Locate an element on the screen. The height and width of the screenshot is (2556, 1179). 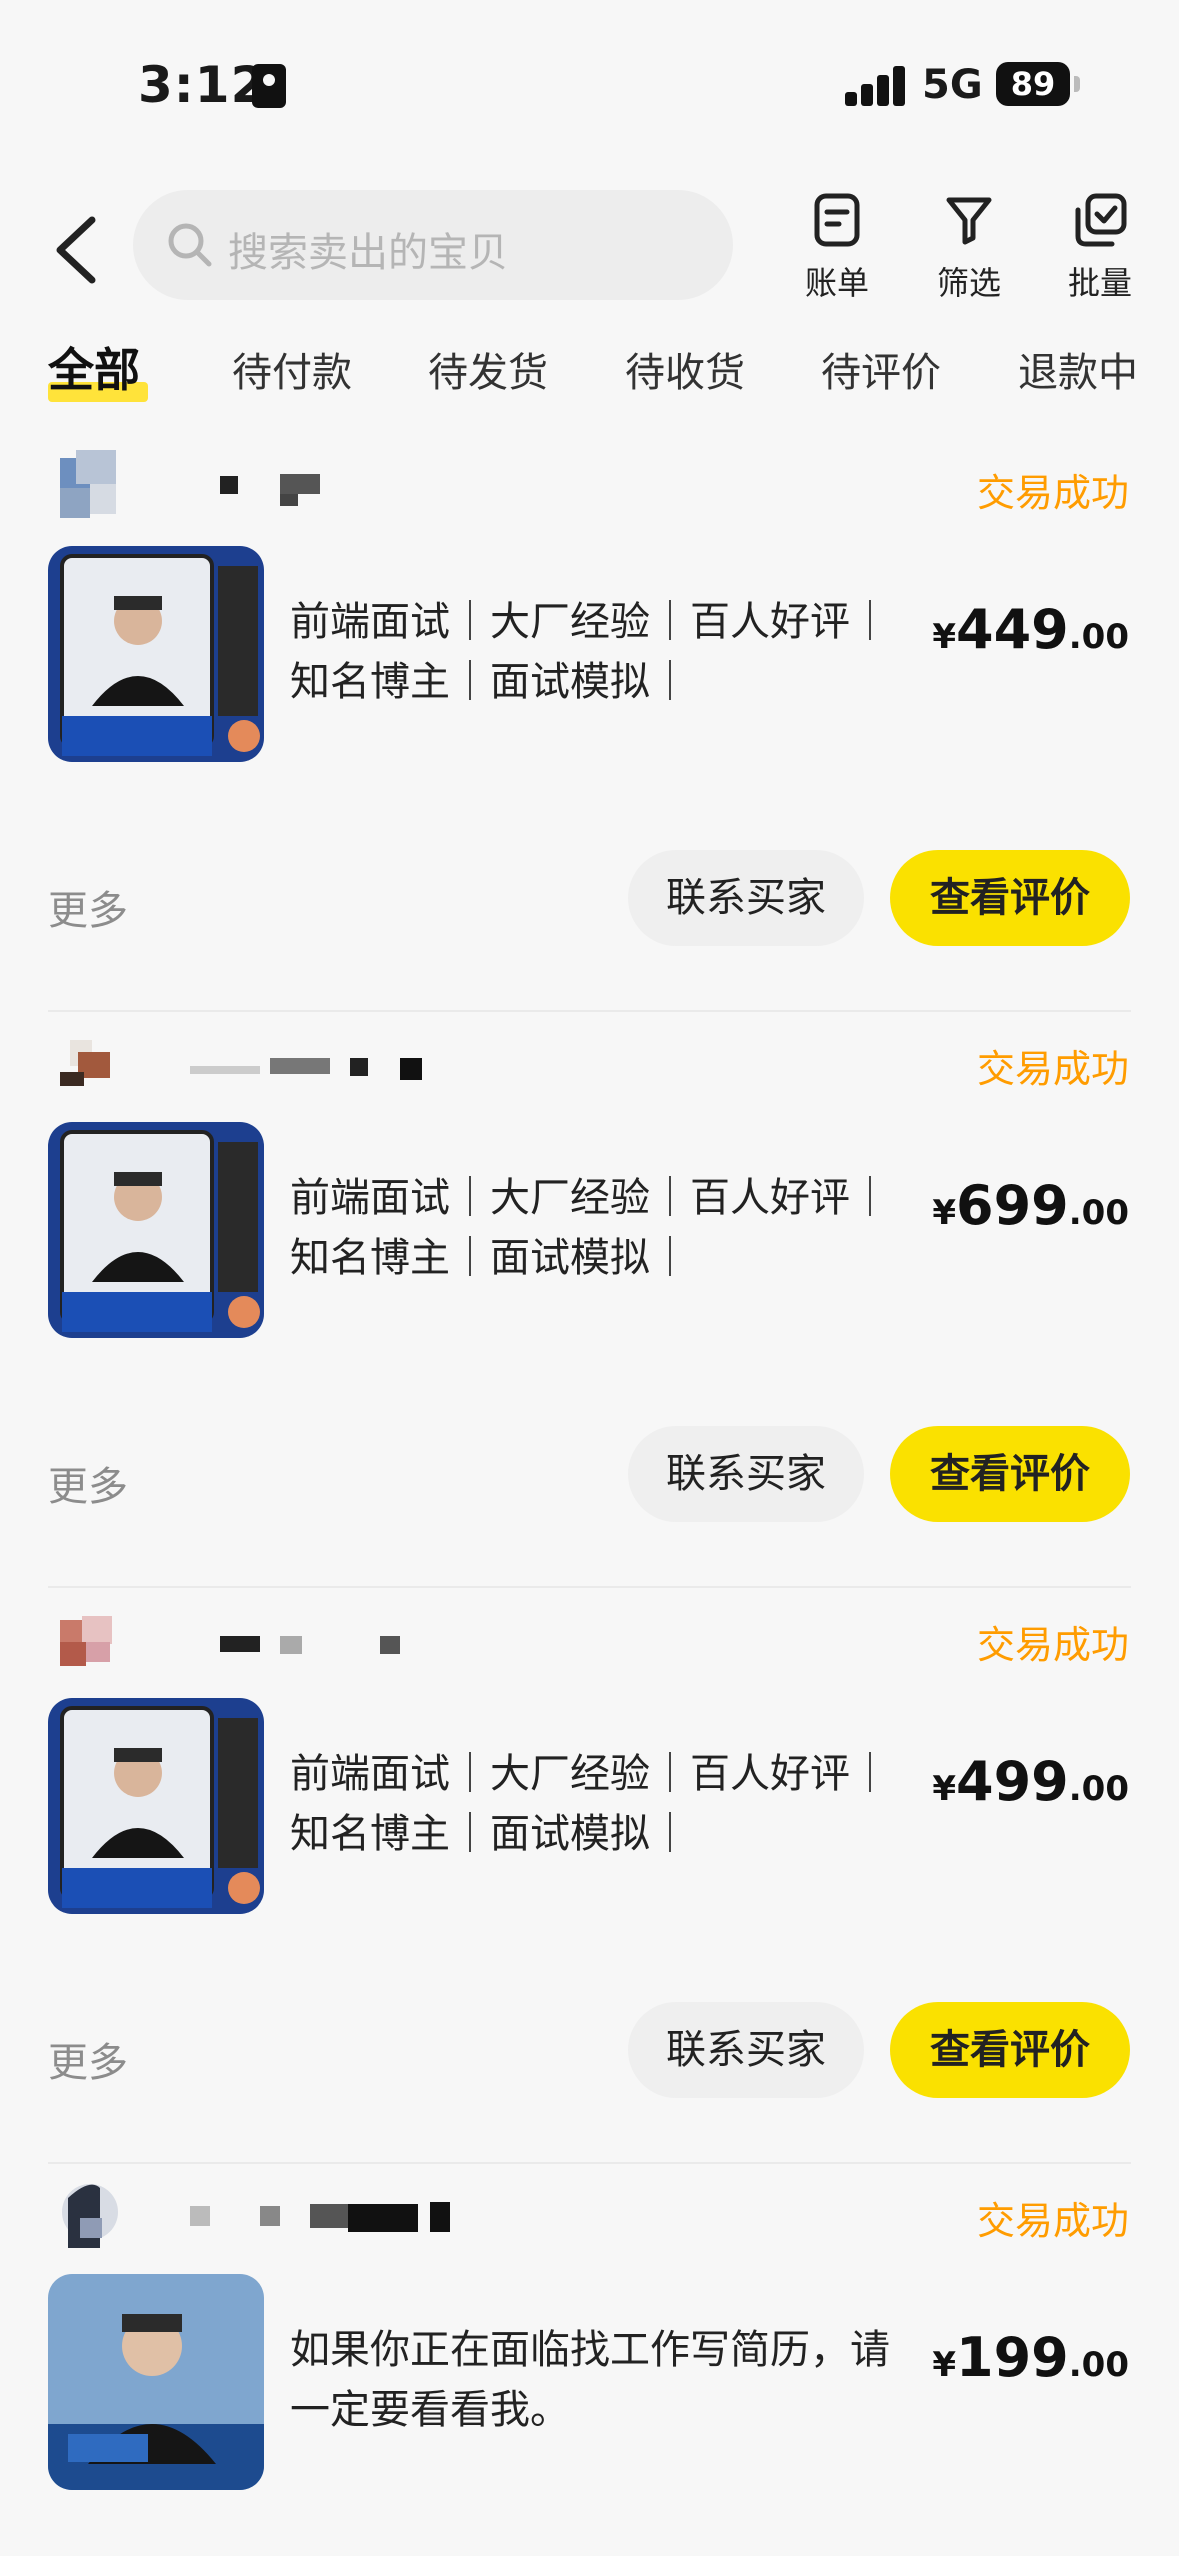
battery-icon: 89 is located at coordinates (1033, 84).